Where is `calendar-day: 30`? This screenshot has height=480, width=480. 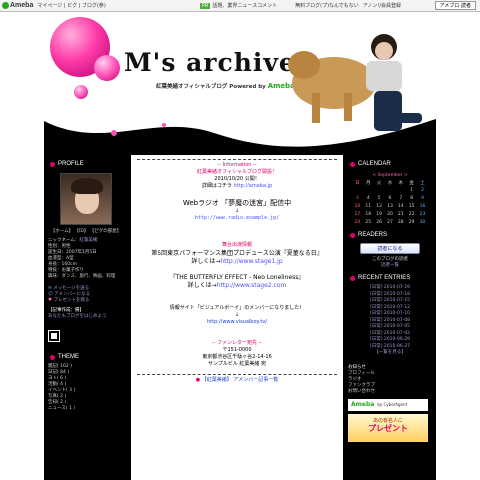
calendar-day: 30 is located at coordinates (422, 222).